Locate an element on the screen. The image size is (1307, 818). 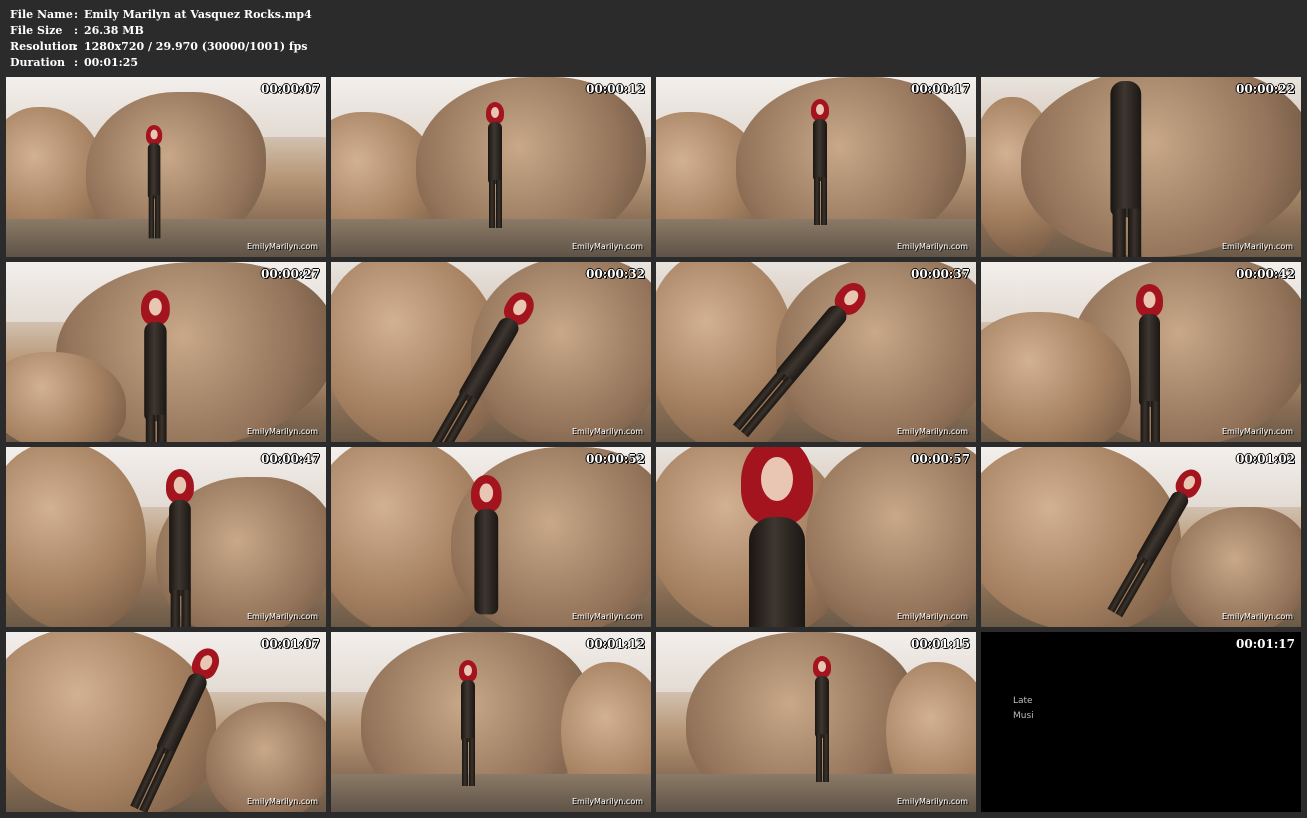
thumbnail-frame: 00:01:12 EmilyMarilyn.com is located at coordinates (491, 722).